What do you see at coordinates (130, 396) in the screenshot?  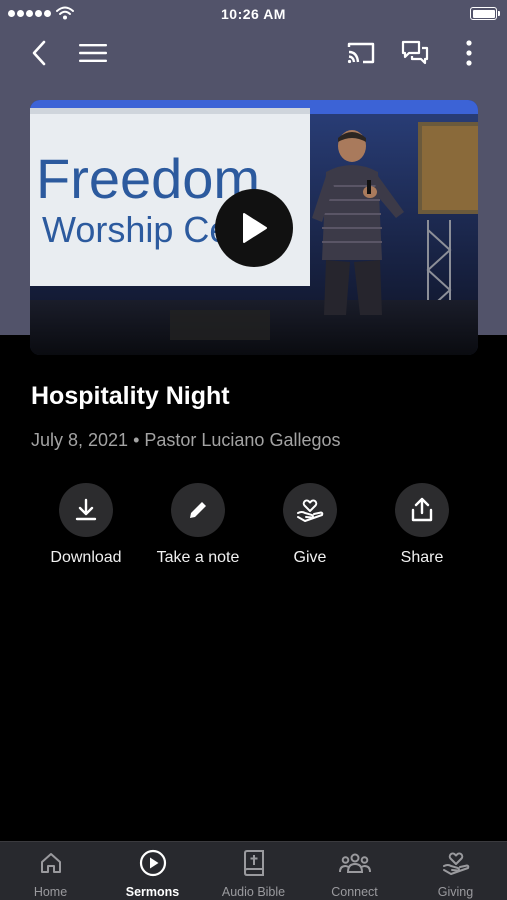 I see `sermon-title: Hospitality Night` at bounding box center [130, 396].